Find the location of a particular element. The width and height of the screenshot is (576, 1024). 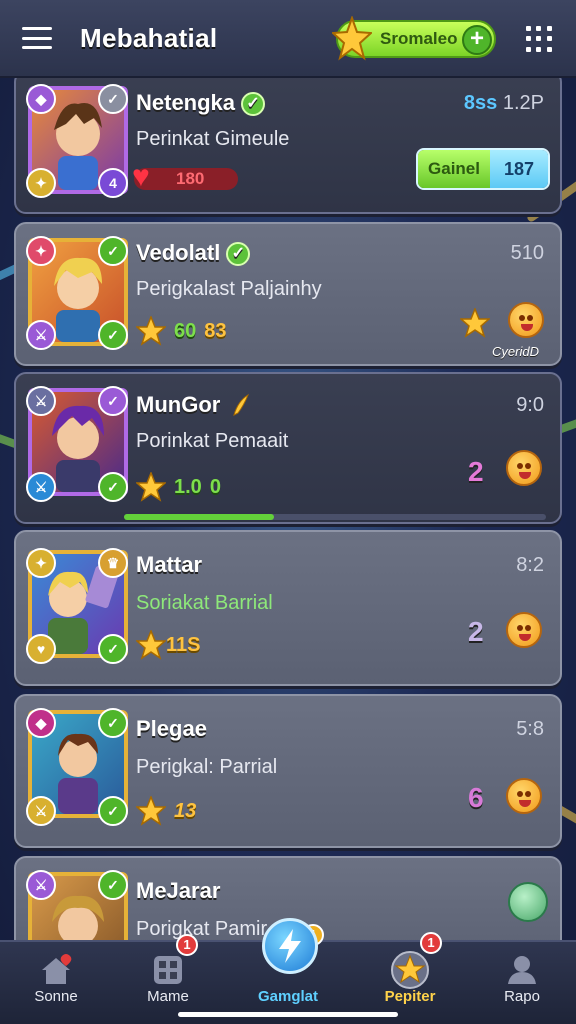

gem-badge-icon: ◆ is located at coordinates (41, 723).